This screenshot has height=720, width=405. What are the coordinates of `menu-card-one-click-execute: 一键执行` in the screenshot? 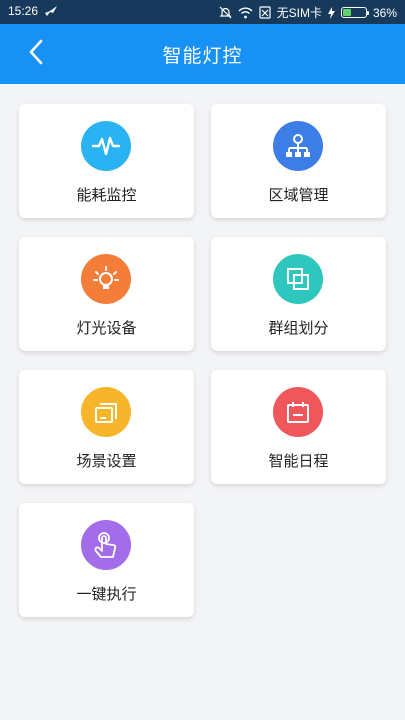 It's located at (106, 560).